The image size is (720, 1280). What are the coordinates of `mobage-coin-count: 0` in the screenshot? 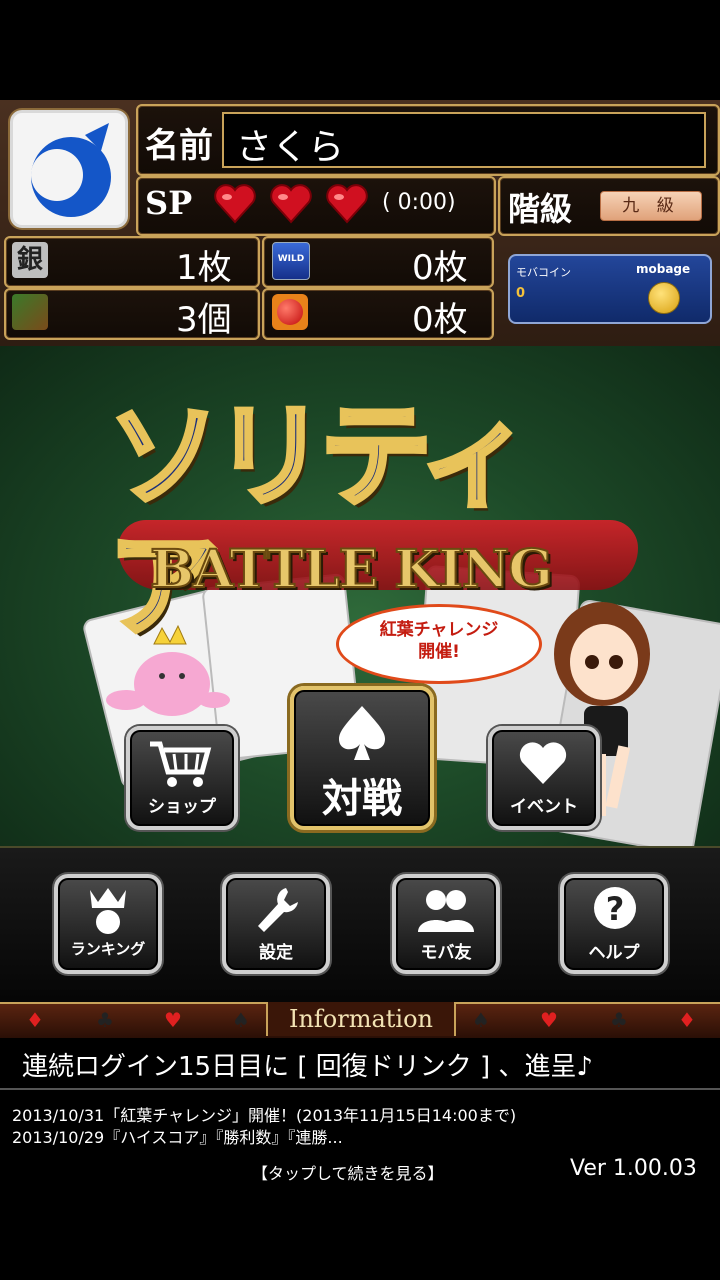 It's located at (521, 293).